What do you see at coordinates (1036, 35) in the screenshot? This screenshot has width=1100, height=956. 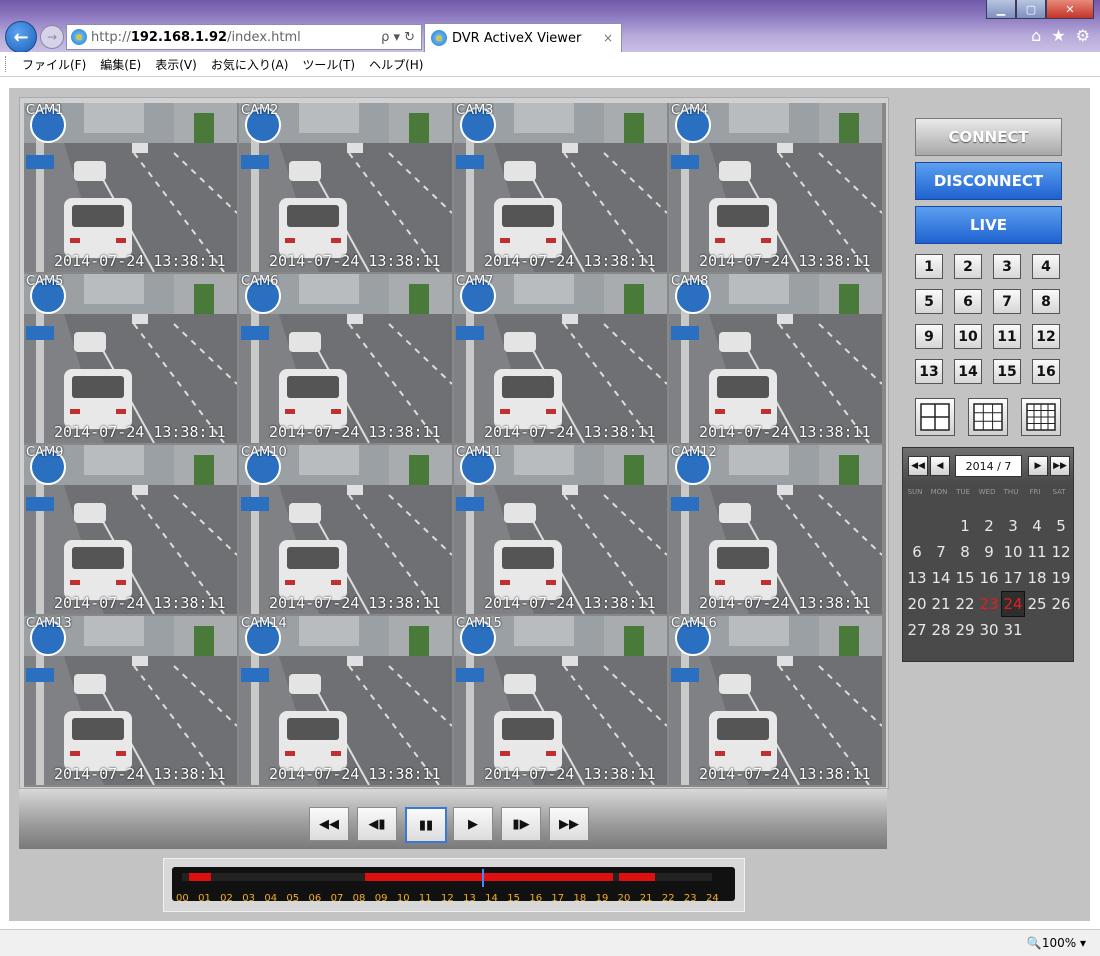 I see `home-icon: ⌂` at bounding box center [1036, 35].